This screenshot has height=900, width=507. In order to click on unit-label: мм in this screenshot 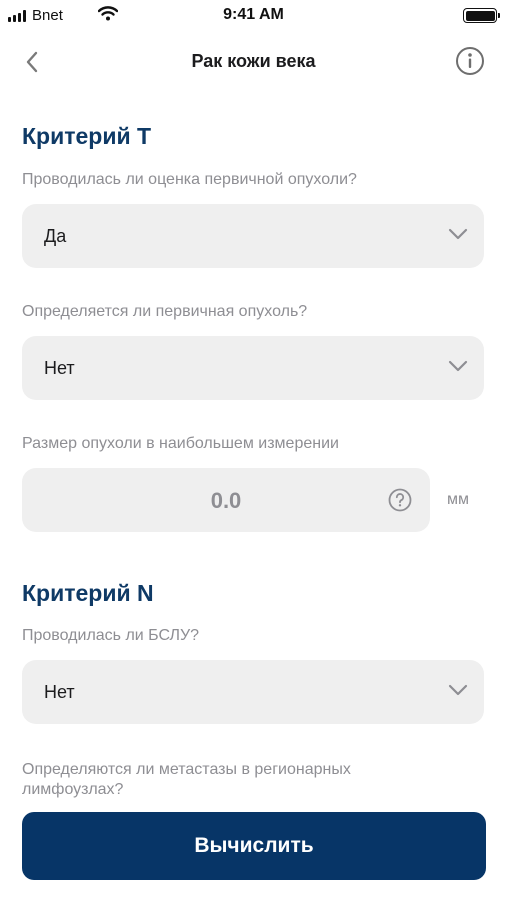, I will do `click(458, 499)`.